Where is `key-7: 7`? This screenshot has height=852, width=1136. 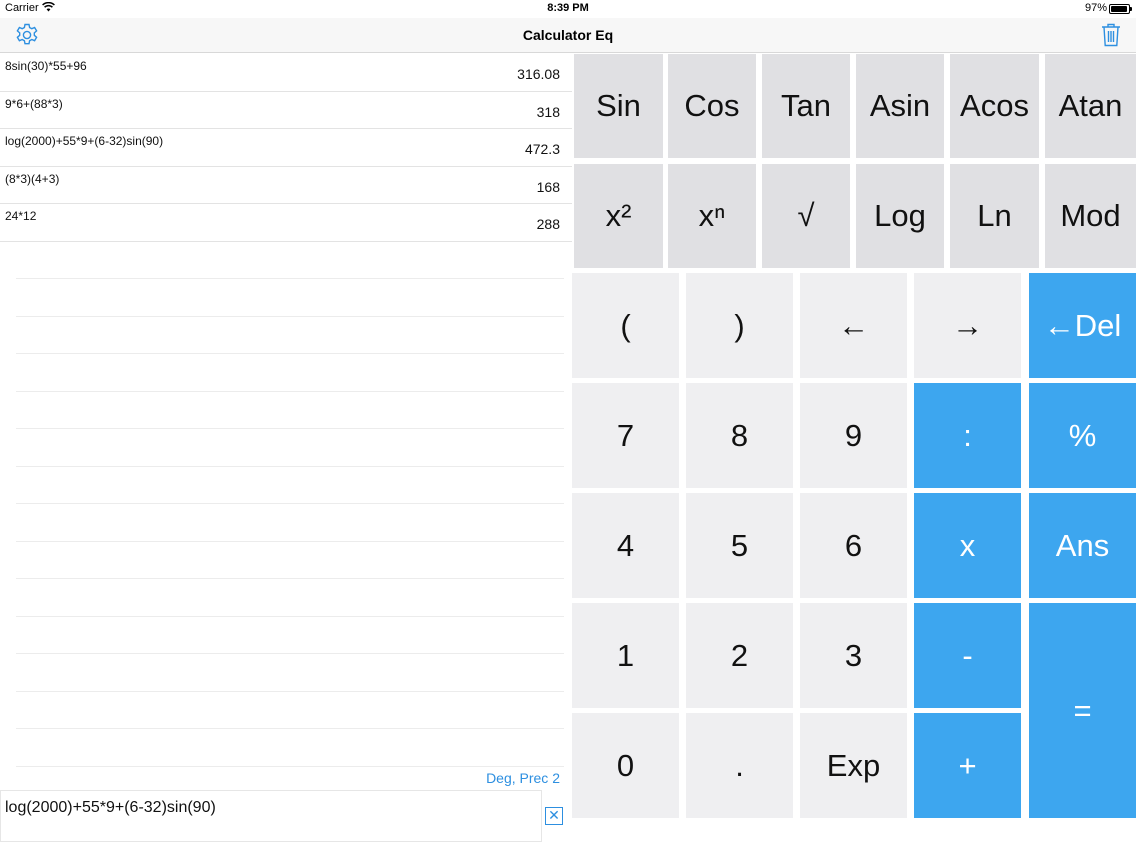 key-7: 7 is located at coordinates (625, 435).